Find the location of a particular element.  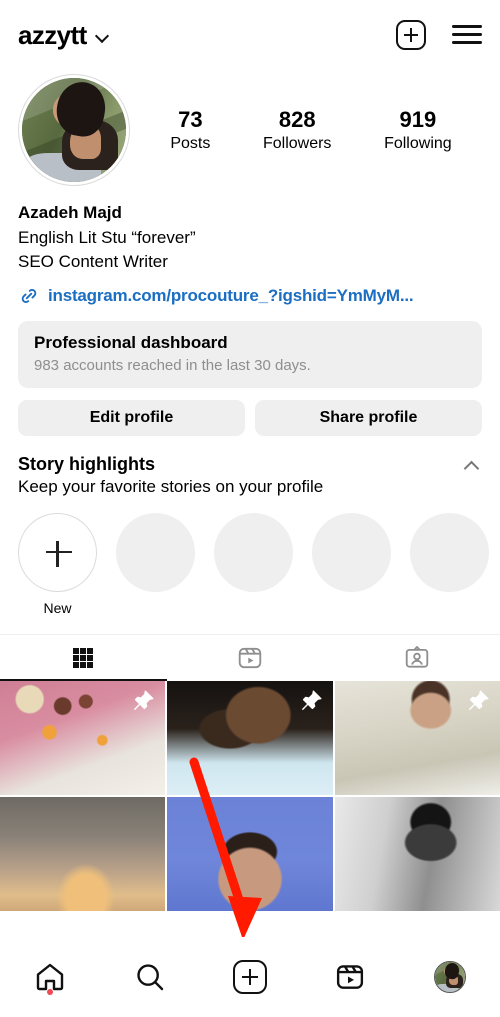

dashboard-title: Professional dashboard is located at coordinates (131, 342).